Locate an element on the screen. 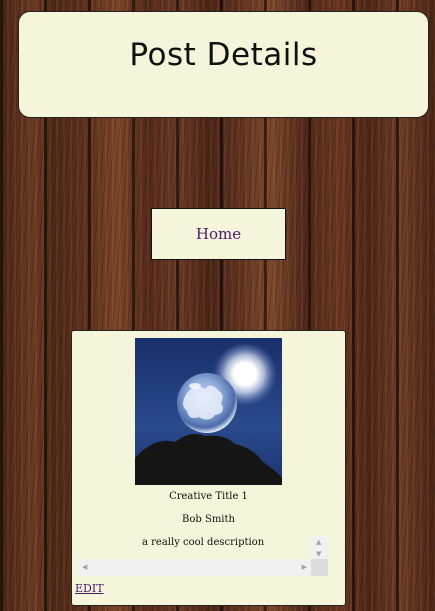 The image size is (435, 611). scroll-down-icon: ▼ is located at coordinates (318, 554).